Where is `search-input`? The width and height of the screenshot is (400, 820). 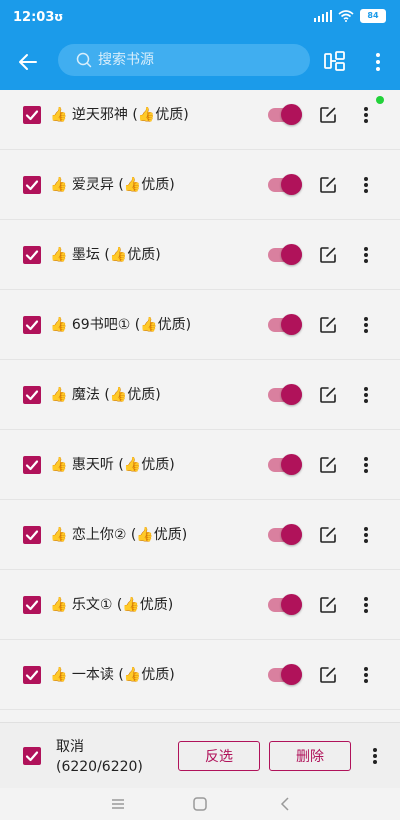
search-input is located at coordinates (198, 60).